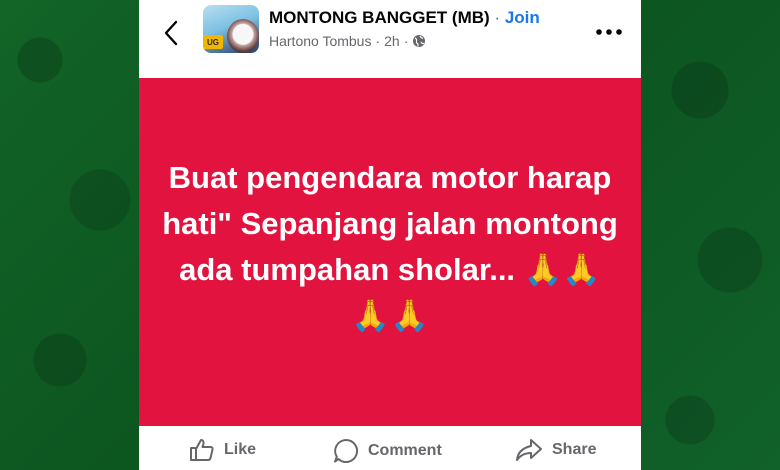 This screenshot has width=780, height=470. I want to click on author-name: Hartono Tombus, so click(320, 41).